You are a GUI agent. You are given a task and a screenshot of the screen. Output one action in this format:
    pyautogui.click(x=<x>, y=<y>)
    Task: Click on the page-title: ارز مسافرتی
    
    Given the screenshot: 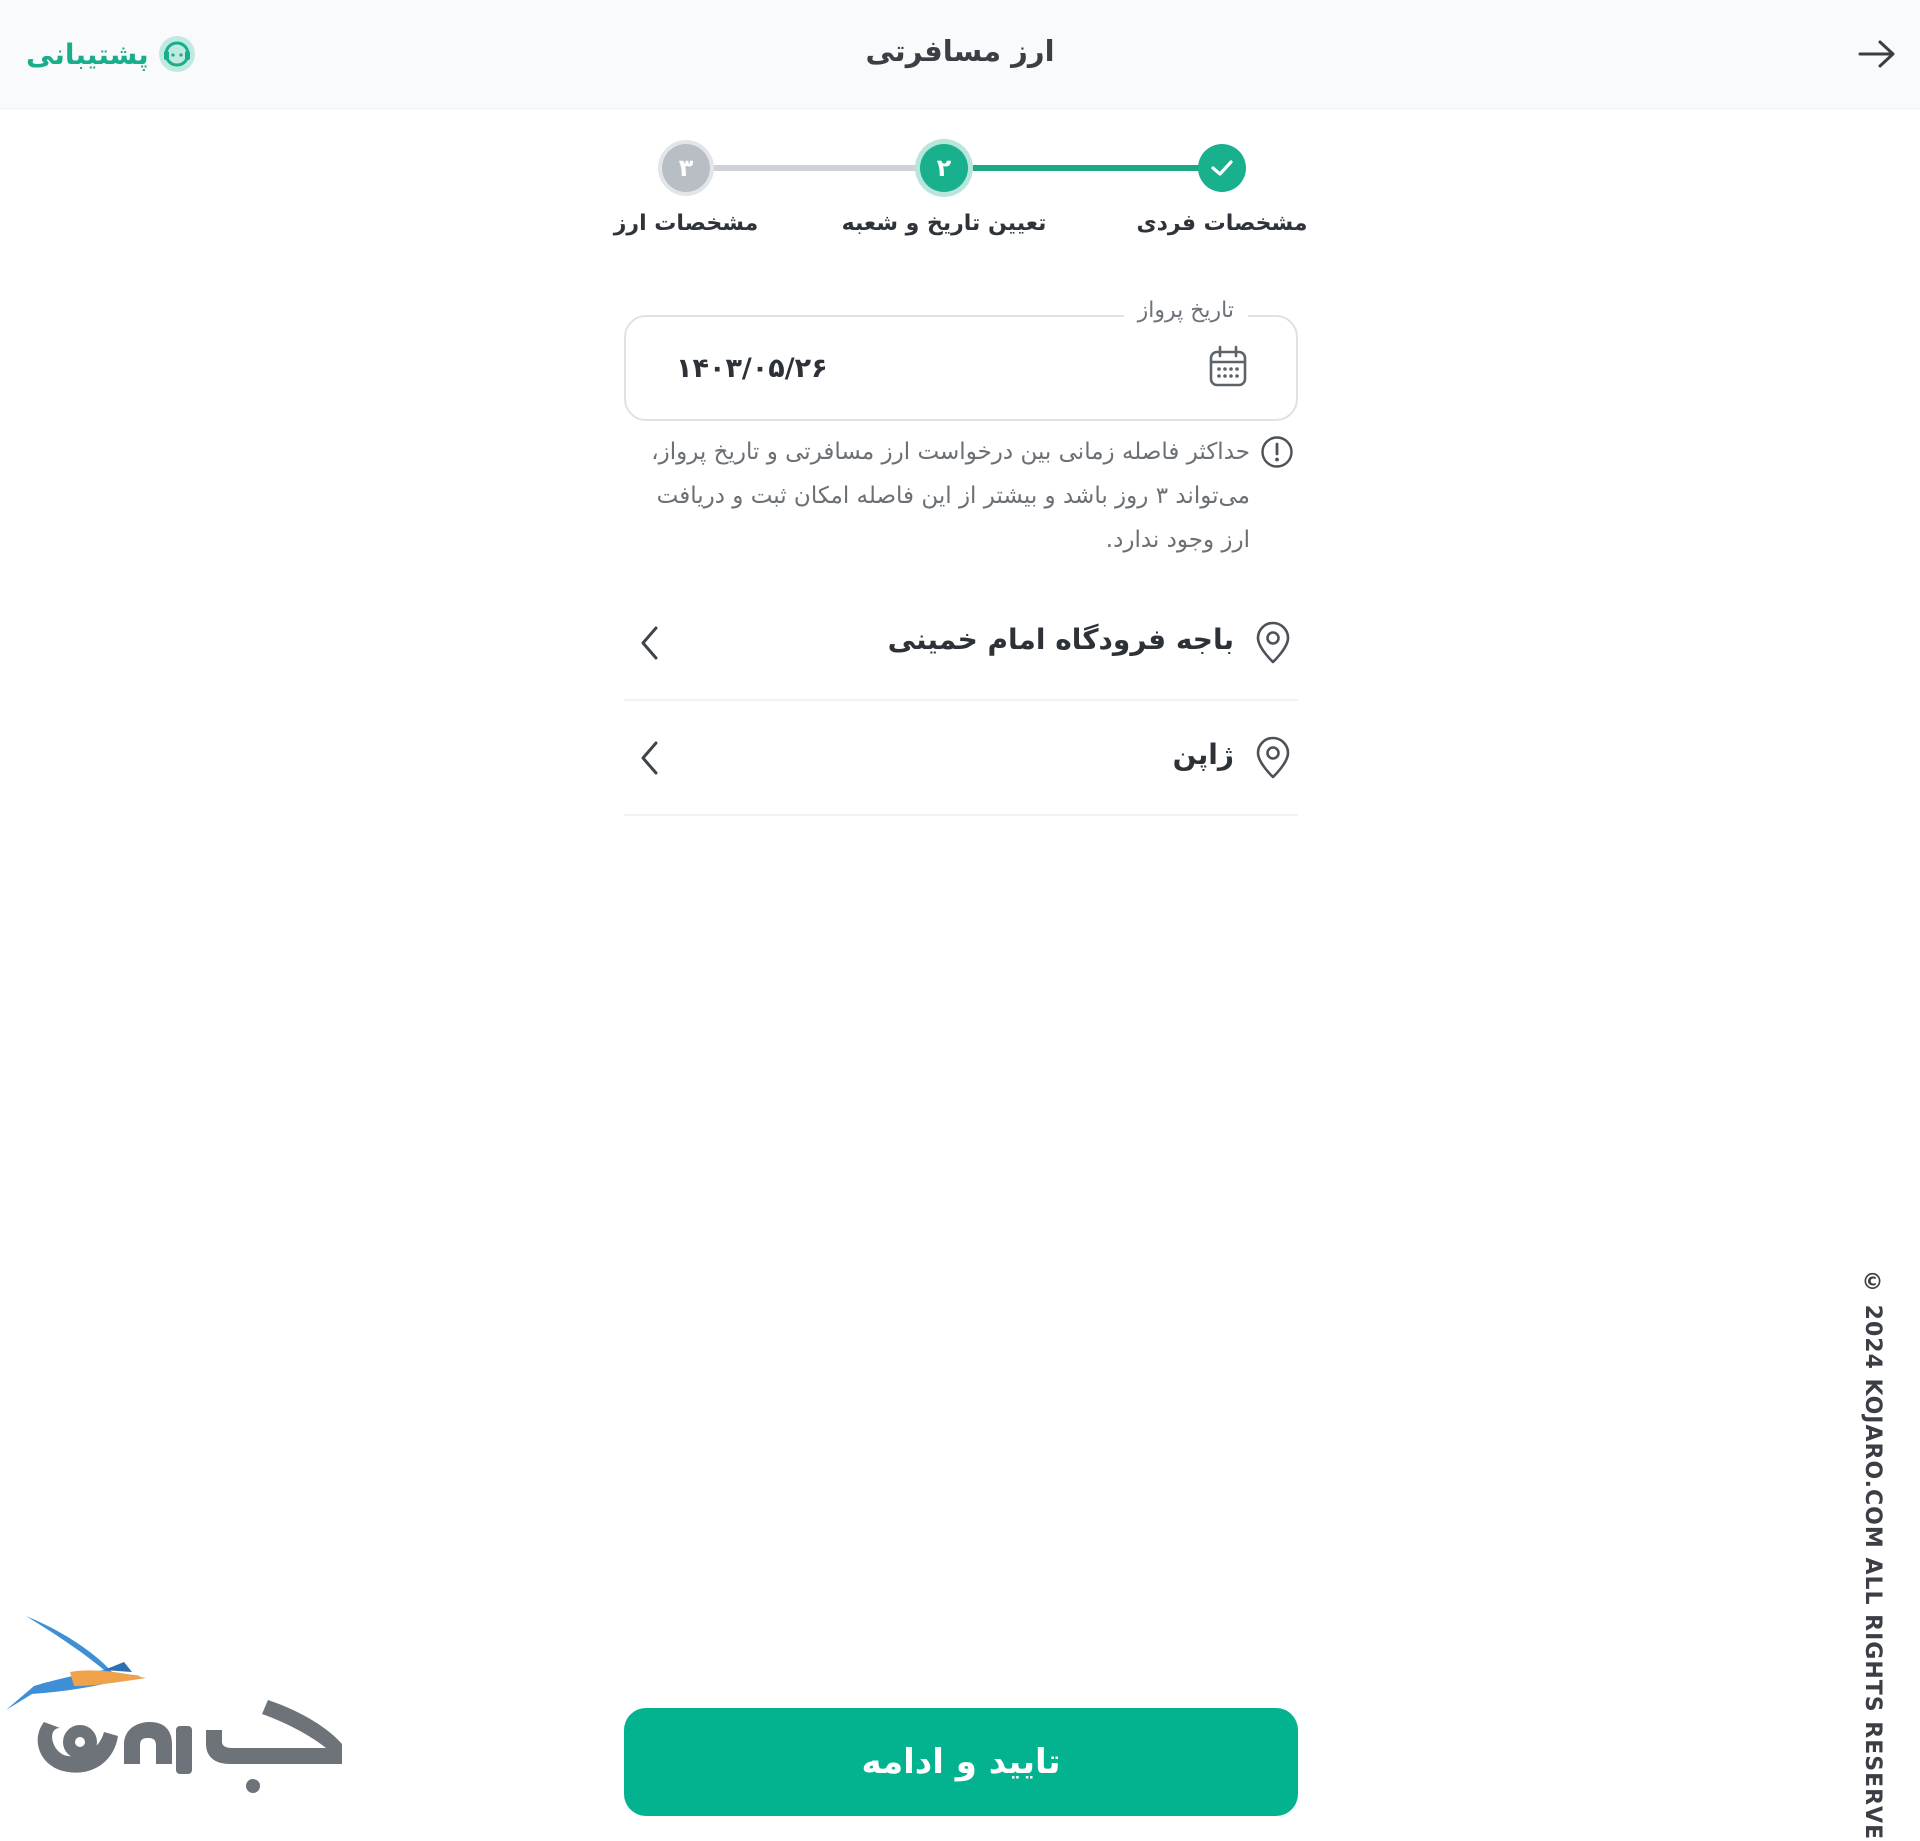 What is the action you would take?
    pyautogui.click(x=960, y=51)
    